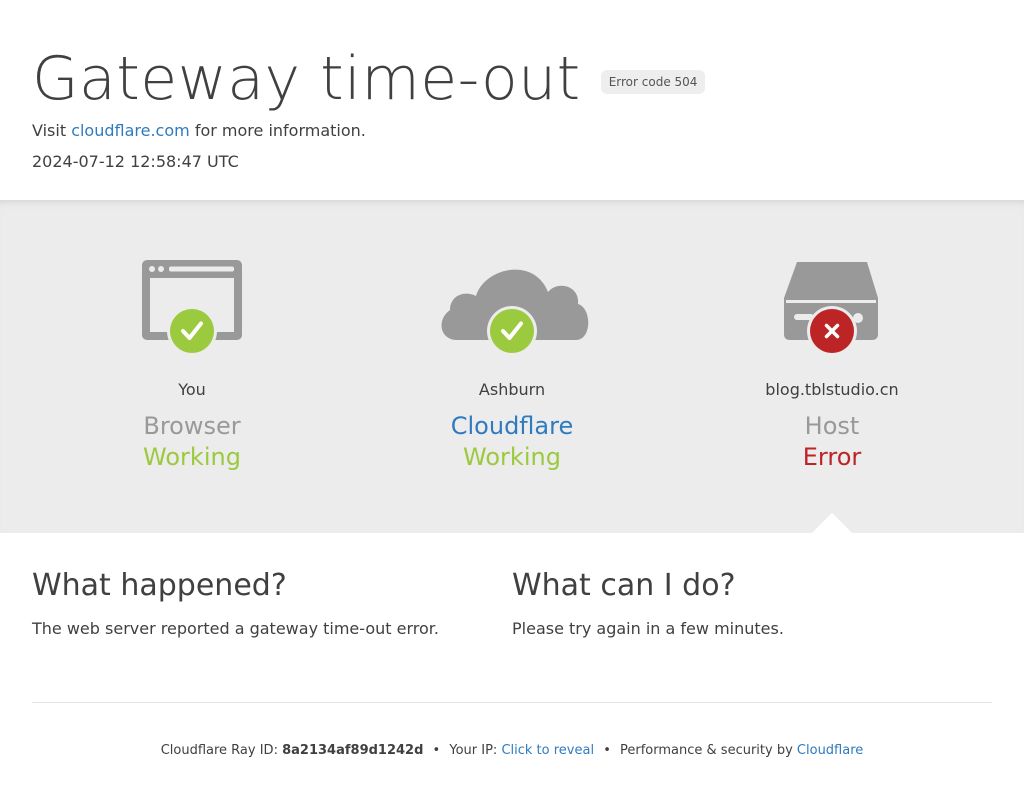 Image resolution: width=1024 pixels, height=798 pixels. I want to click on server-icon, so click(831, 309).